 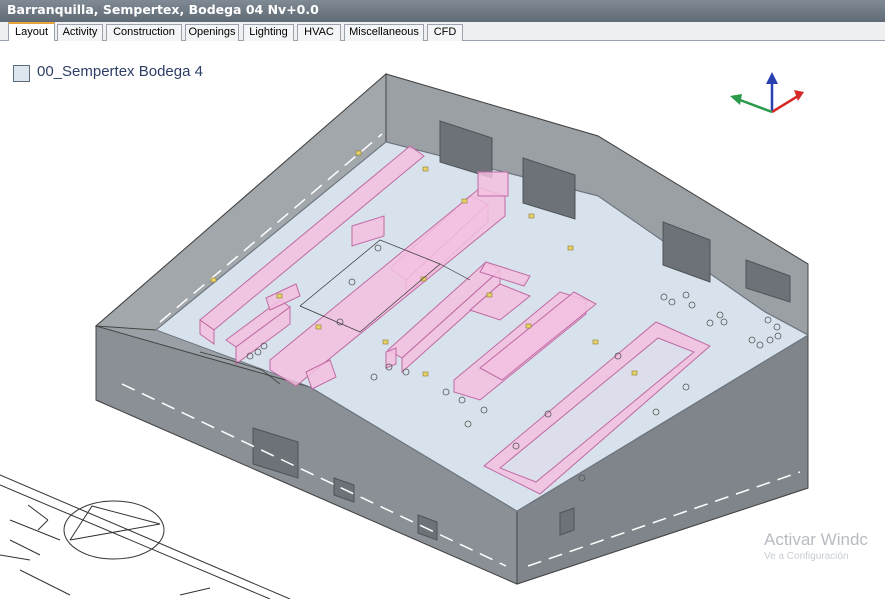 What do you see at coordinates (144, 32) in the screenshot?
I see `tab-construction: Construction` at bounding box center [144, 32].